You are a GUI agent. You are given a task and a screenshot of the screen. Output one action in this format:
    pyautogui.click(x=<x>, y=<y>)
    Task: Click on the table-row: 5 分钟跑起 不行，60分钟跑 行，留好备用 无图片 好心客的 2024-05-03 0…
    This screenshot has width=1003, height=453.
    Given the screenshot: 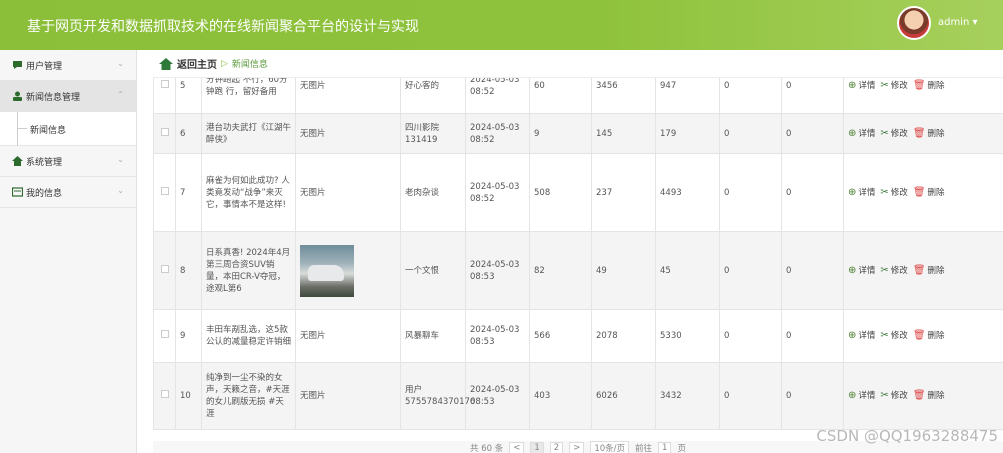 What is the action you would take?
    pyautogui.click(x=578, y=96)
    